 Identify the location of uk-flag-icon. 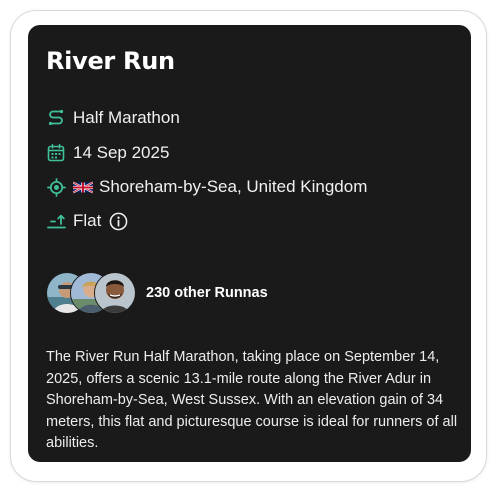
(83, 187).